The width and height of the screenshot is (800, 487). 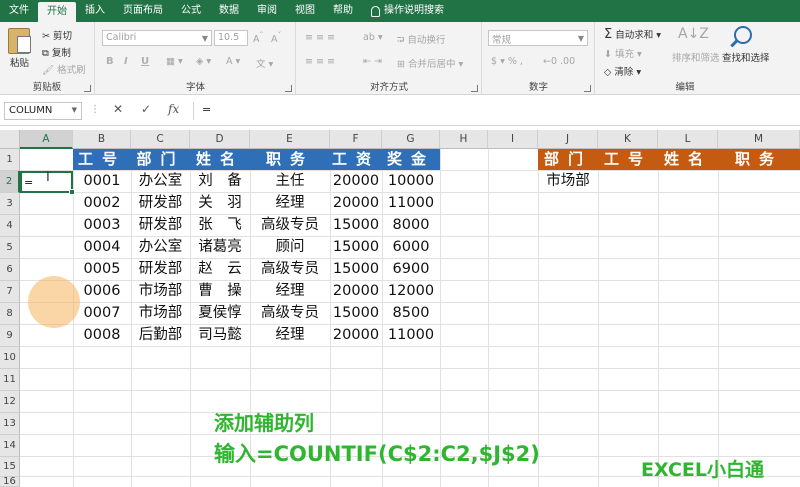 What do you see at coordinates (264, 63) in the screenshot?
I see `phonetic-icon: 文 ▾` at bounding box center [264, 63].